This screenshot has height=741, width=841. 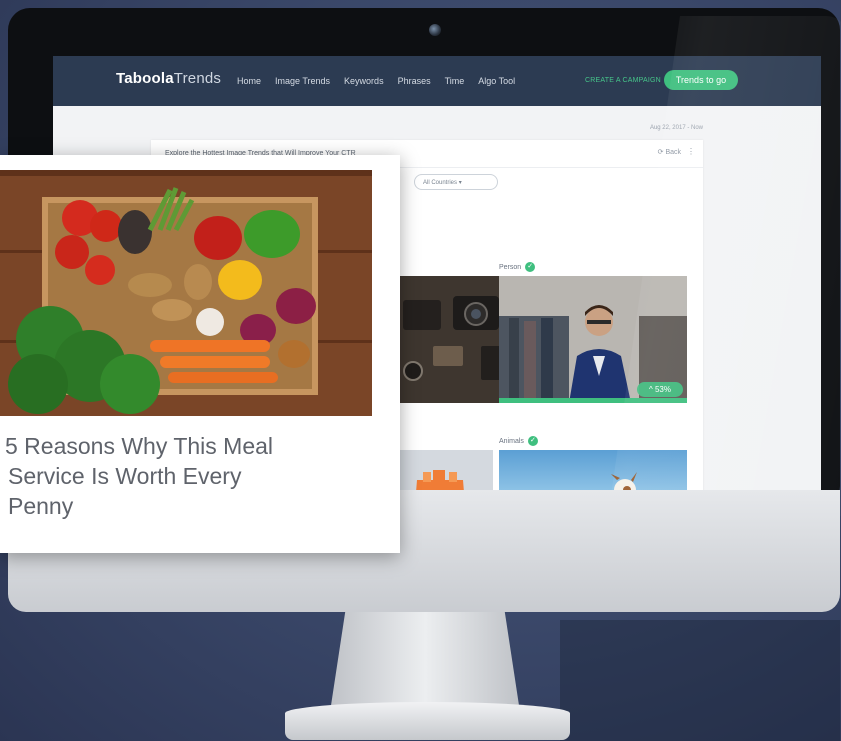 What do you see at coordinates (427, 721) in the screenshot?
I see `monitor-stand-base` at bounding box center [427, 721].